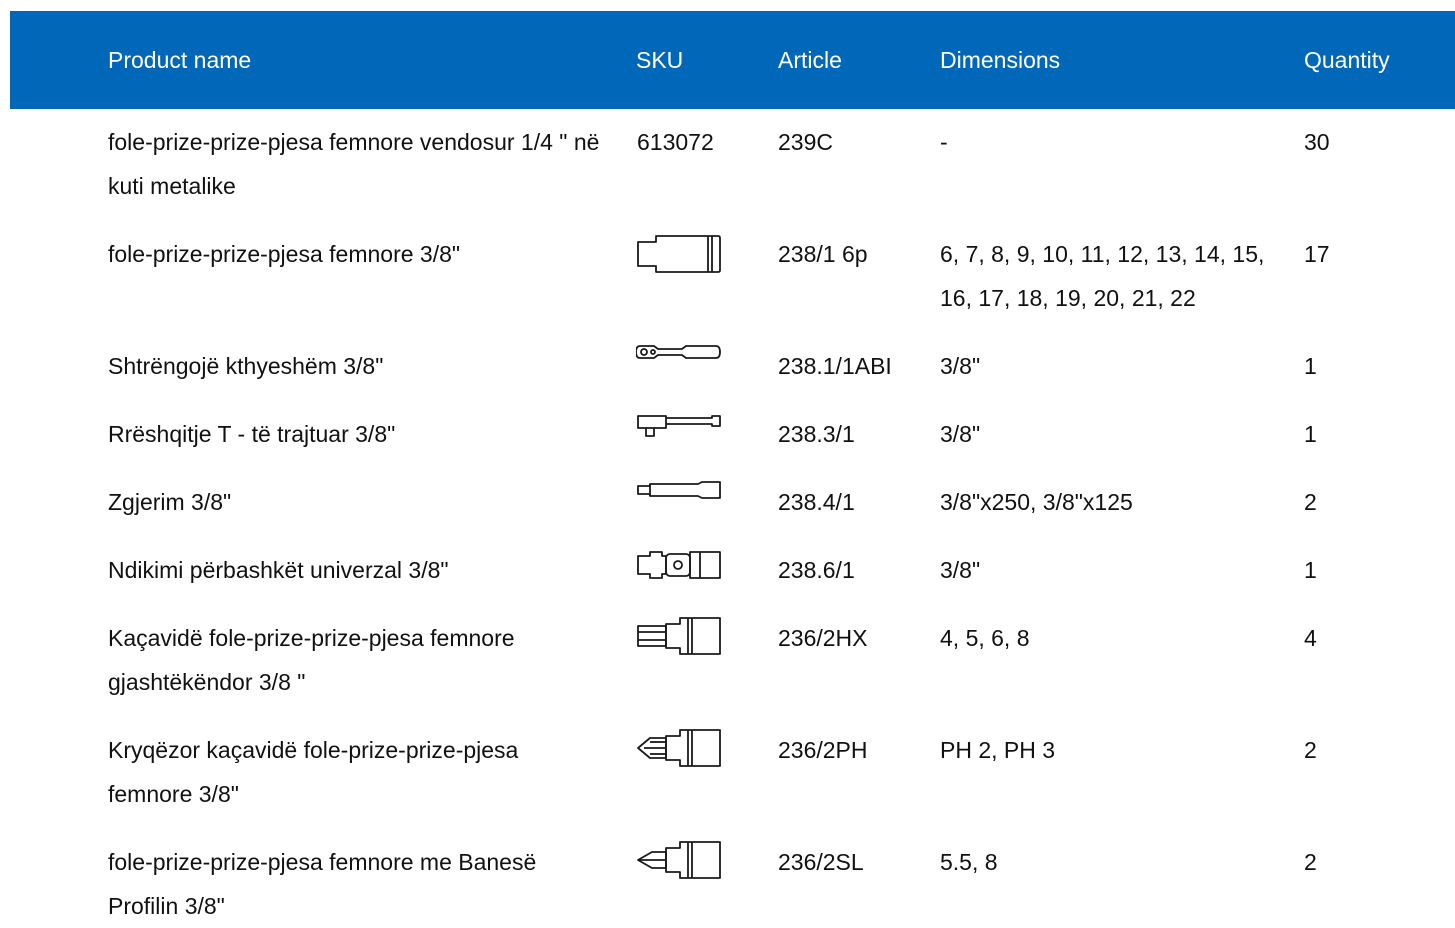 This screenshot has width=1455, height=928. I want to click on quantity-value: 4, so click(1310, 638).